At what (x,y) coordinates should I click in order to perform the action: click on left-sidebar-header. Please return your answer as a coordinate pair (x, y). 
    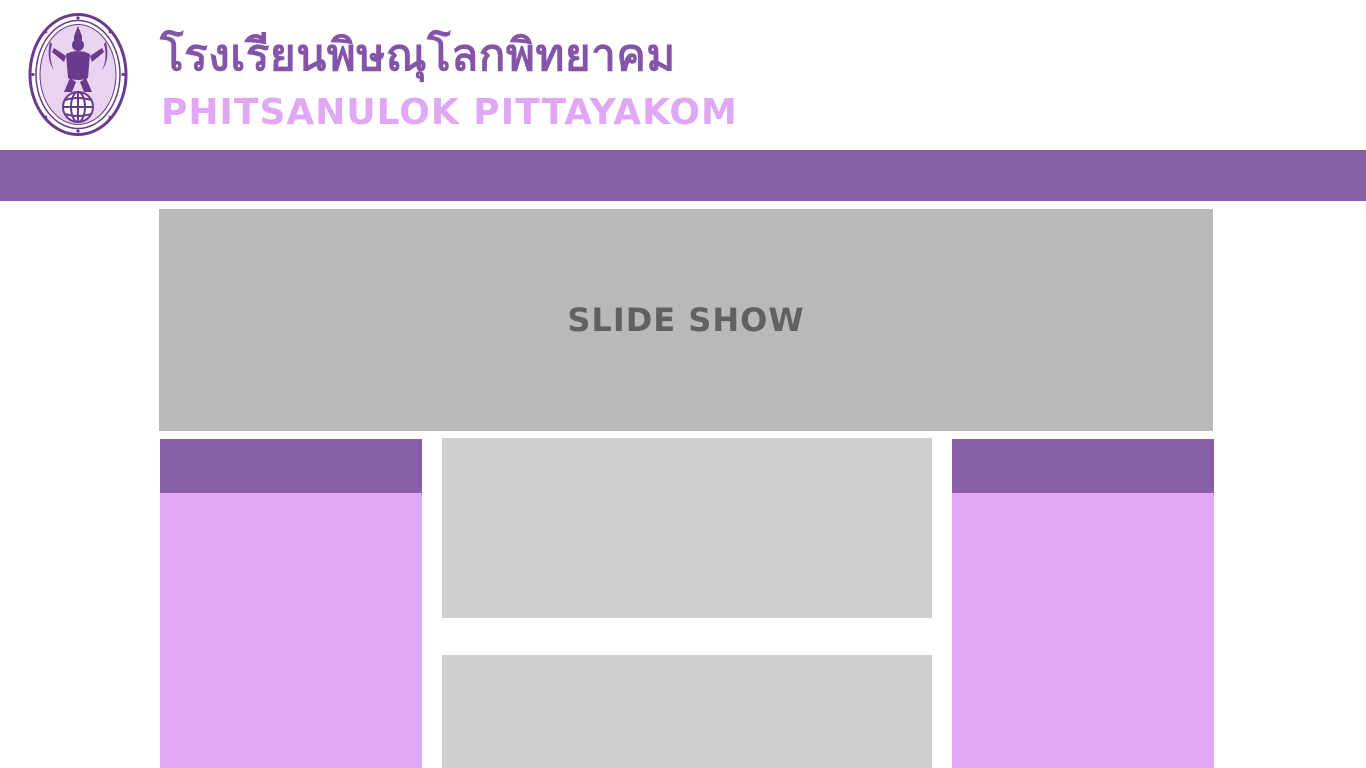
    Looking at the image, I should click on (291, 466).